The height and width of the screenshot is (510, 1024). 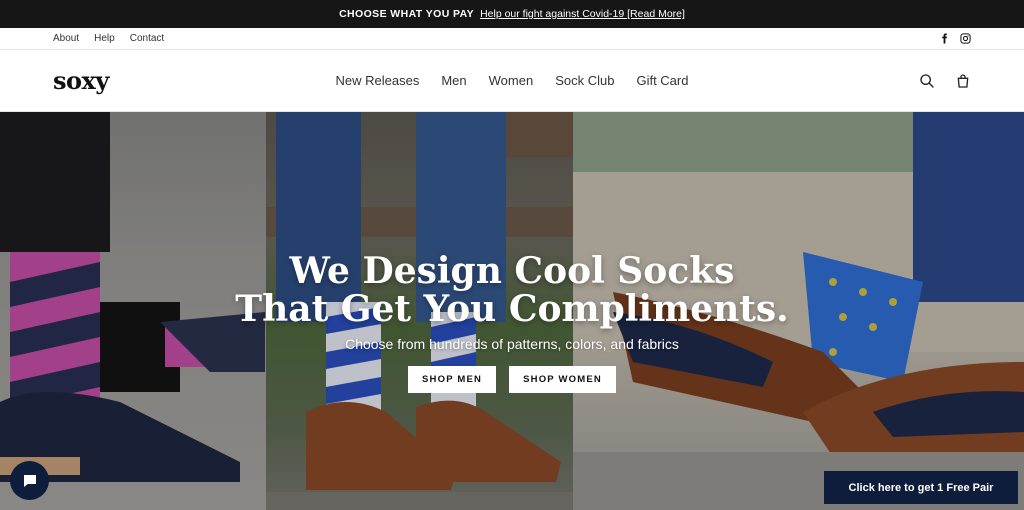 I want to click on shop-women-button: SHOP WOMEN, so click(x=562, y=379).